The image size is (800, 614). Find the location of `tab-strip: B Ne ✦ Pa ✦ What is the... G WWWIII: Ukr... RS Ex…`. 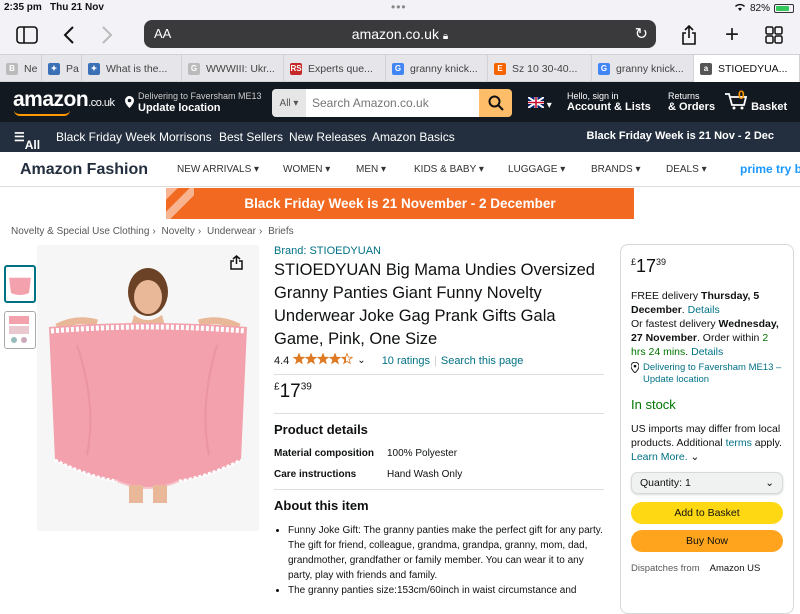

tab-strip: B Ne ✦ Pa ✦ What is the... G WWWIII: Ukr... RS Ex… is located at coordinates (400, 68).